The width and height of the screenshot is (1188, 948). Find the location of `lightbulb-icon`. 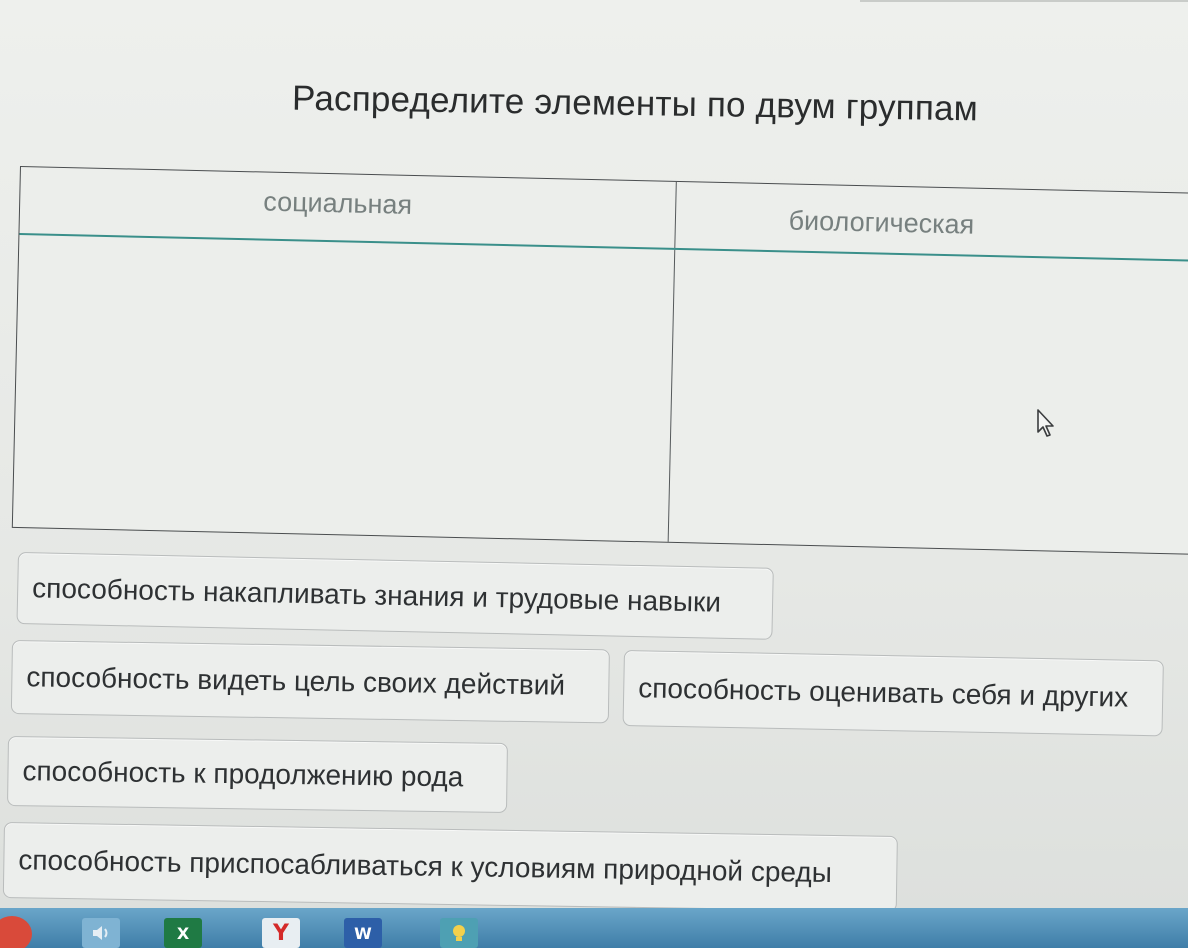

lightbulb-icon is located at coordinates (459, 933).